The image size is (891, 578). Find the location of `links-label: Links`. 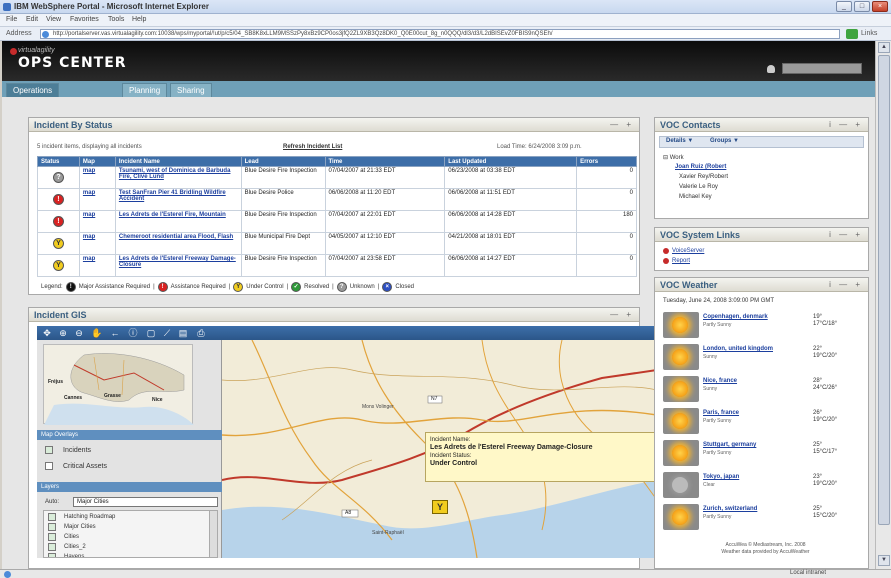

links-label: Links is located at coordinates (869, 33).